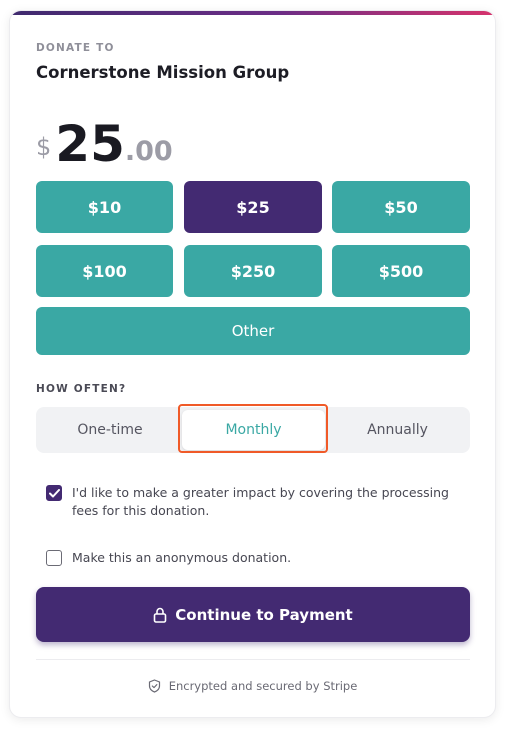  Describe the element at coordinates (110, 430) in the screenshot. I see `frequency-one-time: One-time` at that location.